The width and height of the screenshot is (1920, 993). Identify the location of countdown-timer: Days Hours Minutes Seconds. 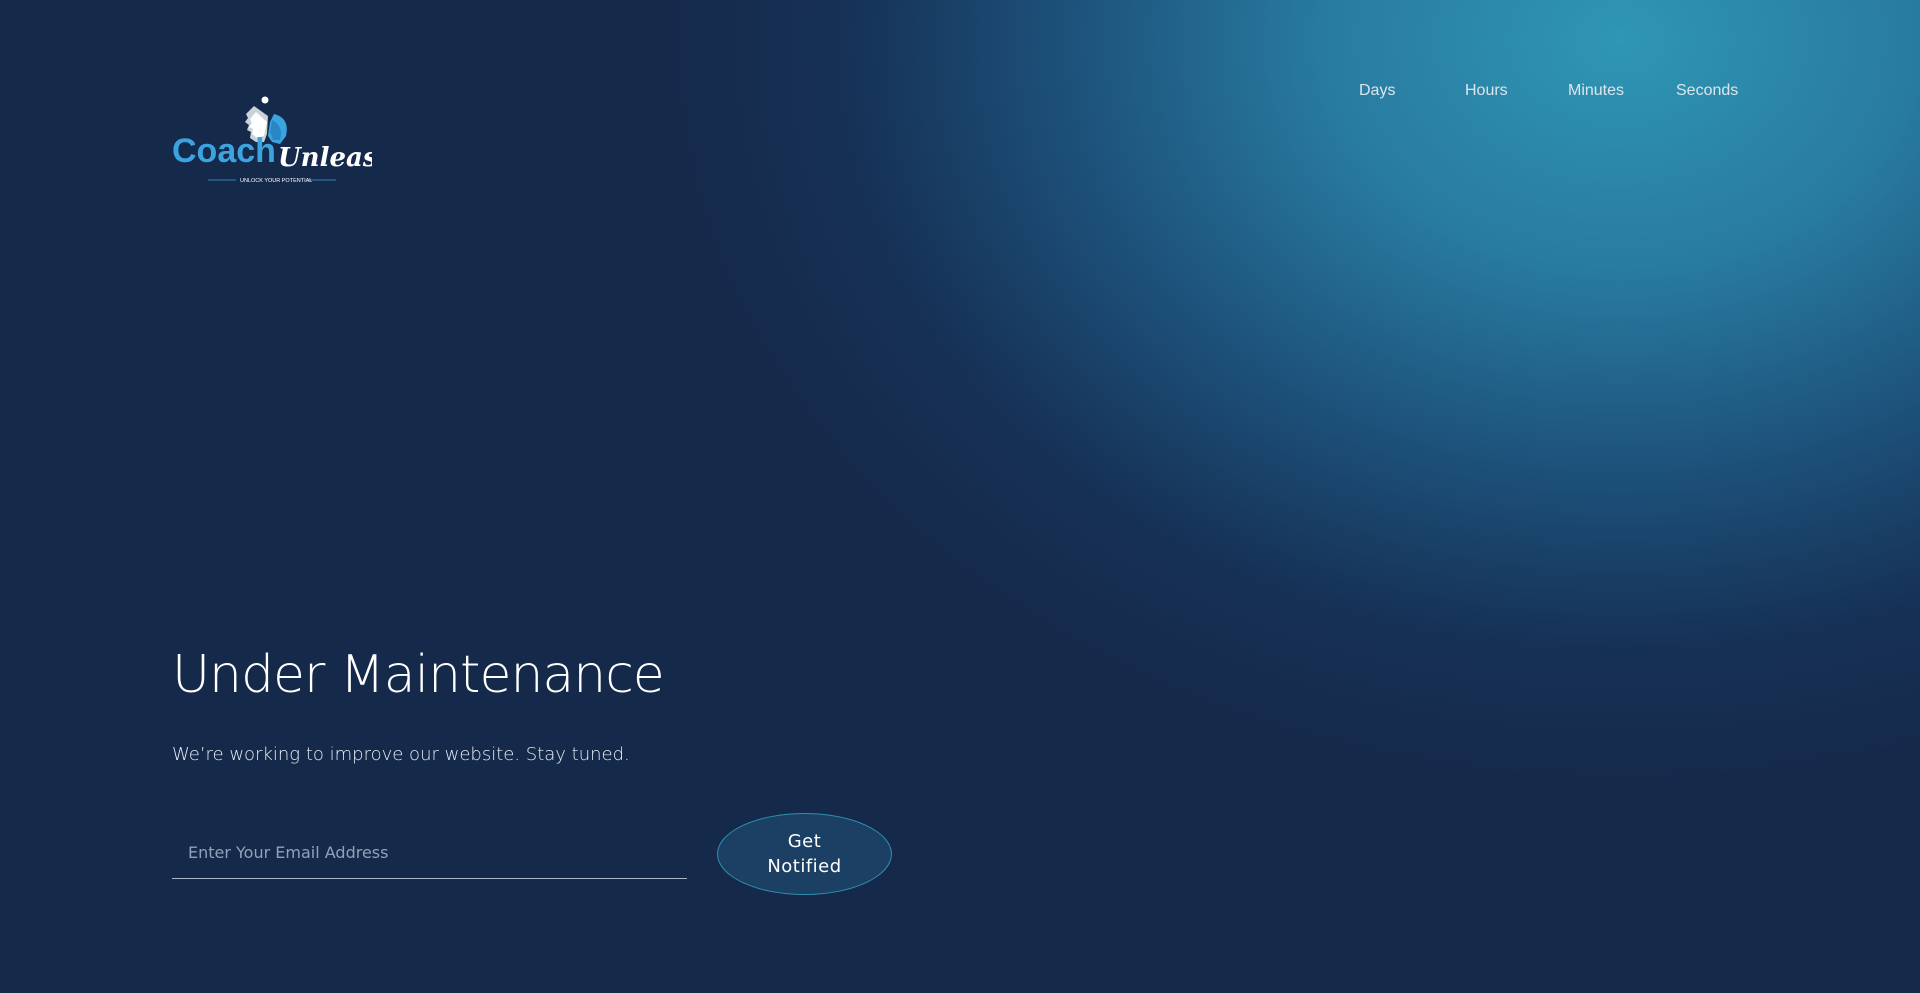
(1540, 92).